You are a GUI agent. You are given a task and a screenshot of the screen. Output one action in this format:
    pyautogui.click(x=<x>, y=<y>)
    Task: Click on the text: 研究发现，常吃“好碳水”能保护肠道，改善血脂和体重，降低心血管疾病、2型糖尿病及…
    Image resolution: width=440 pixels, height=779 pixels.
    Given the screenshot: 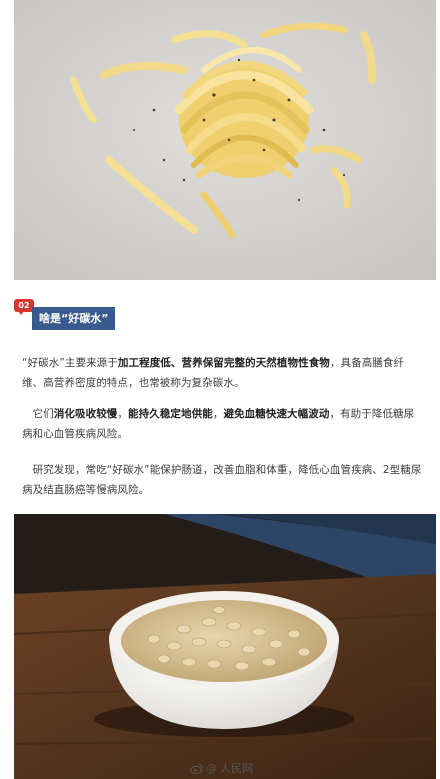 What is the action you would take?
    pyautogui.click(x=222, y=480)
    